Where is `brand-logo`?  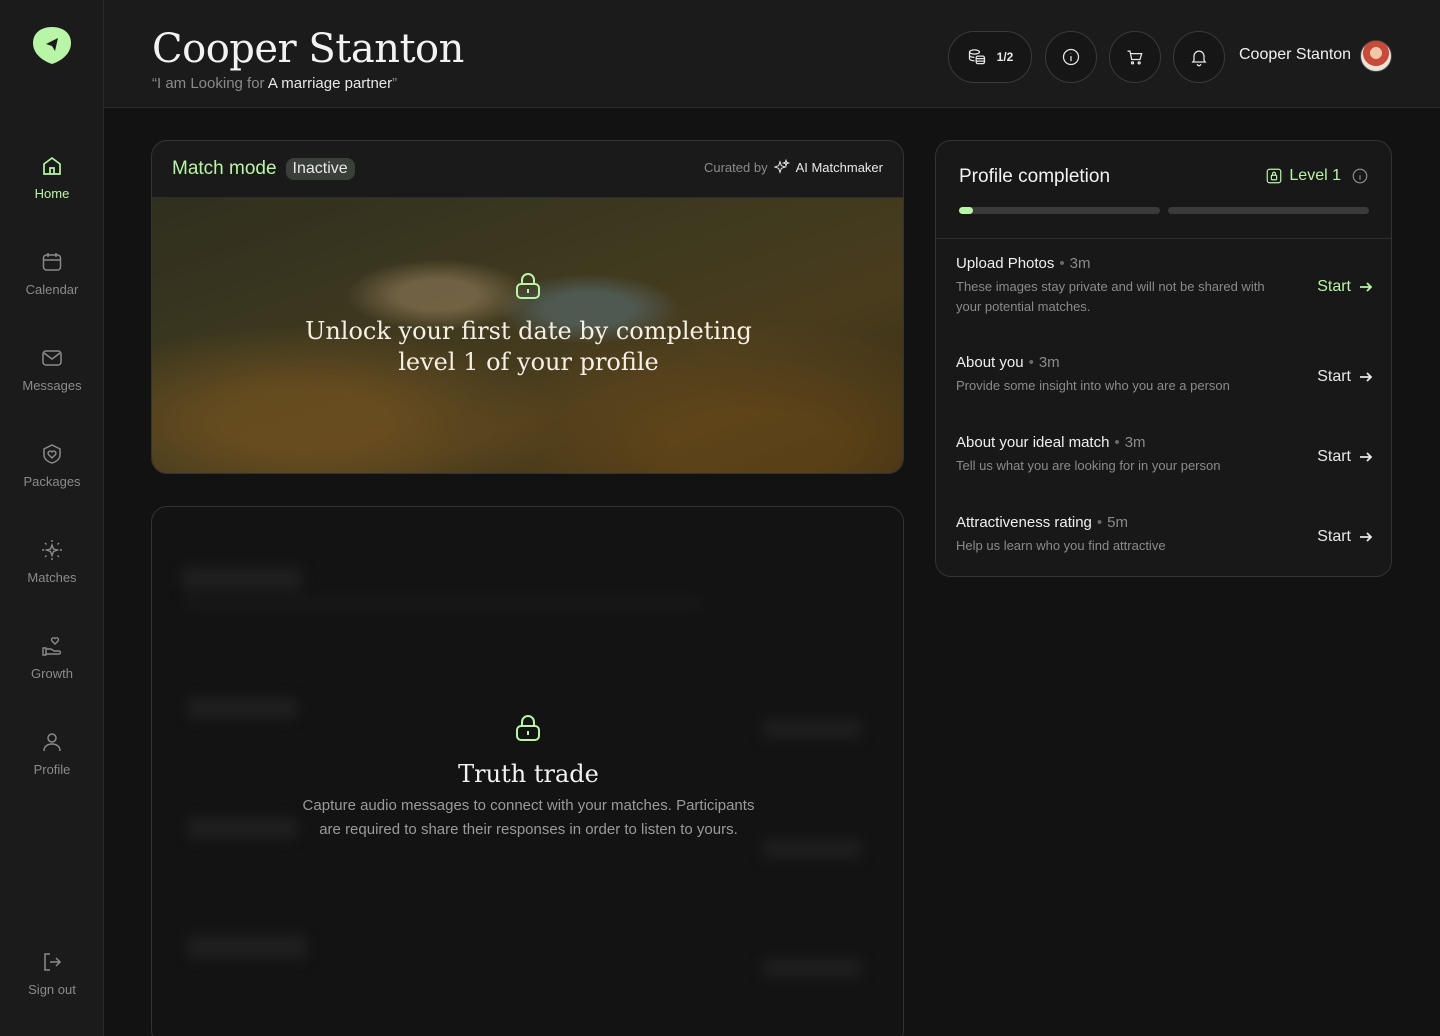 brand-logo is located at coordinates (52, 45).